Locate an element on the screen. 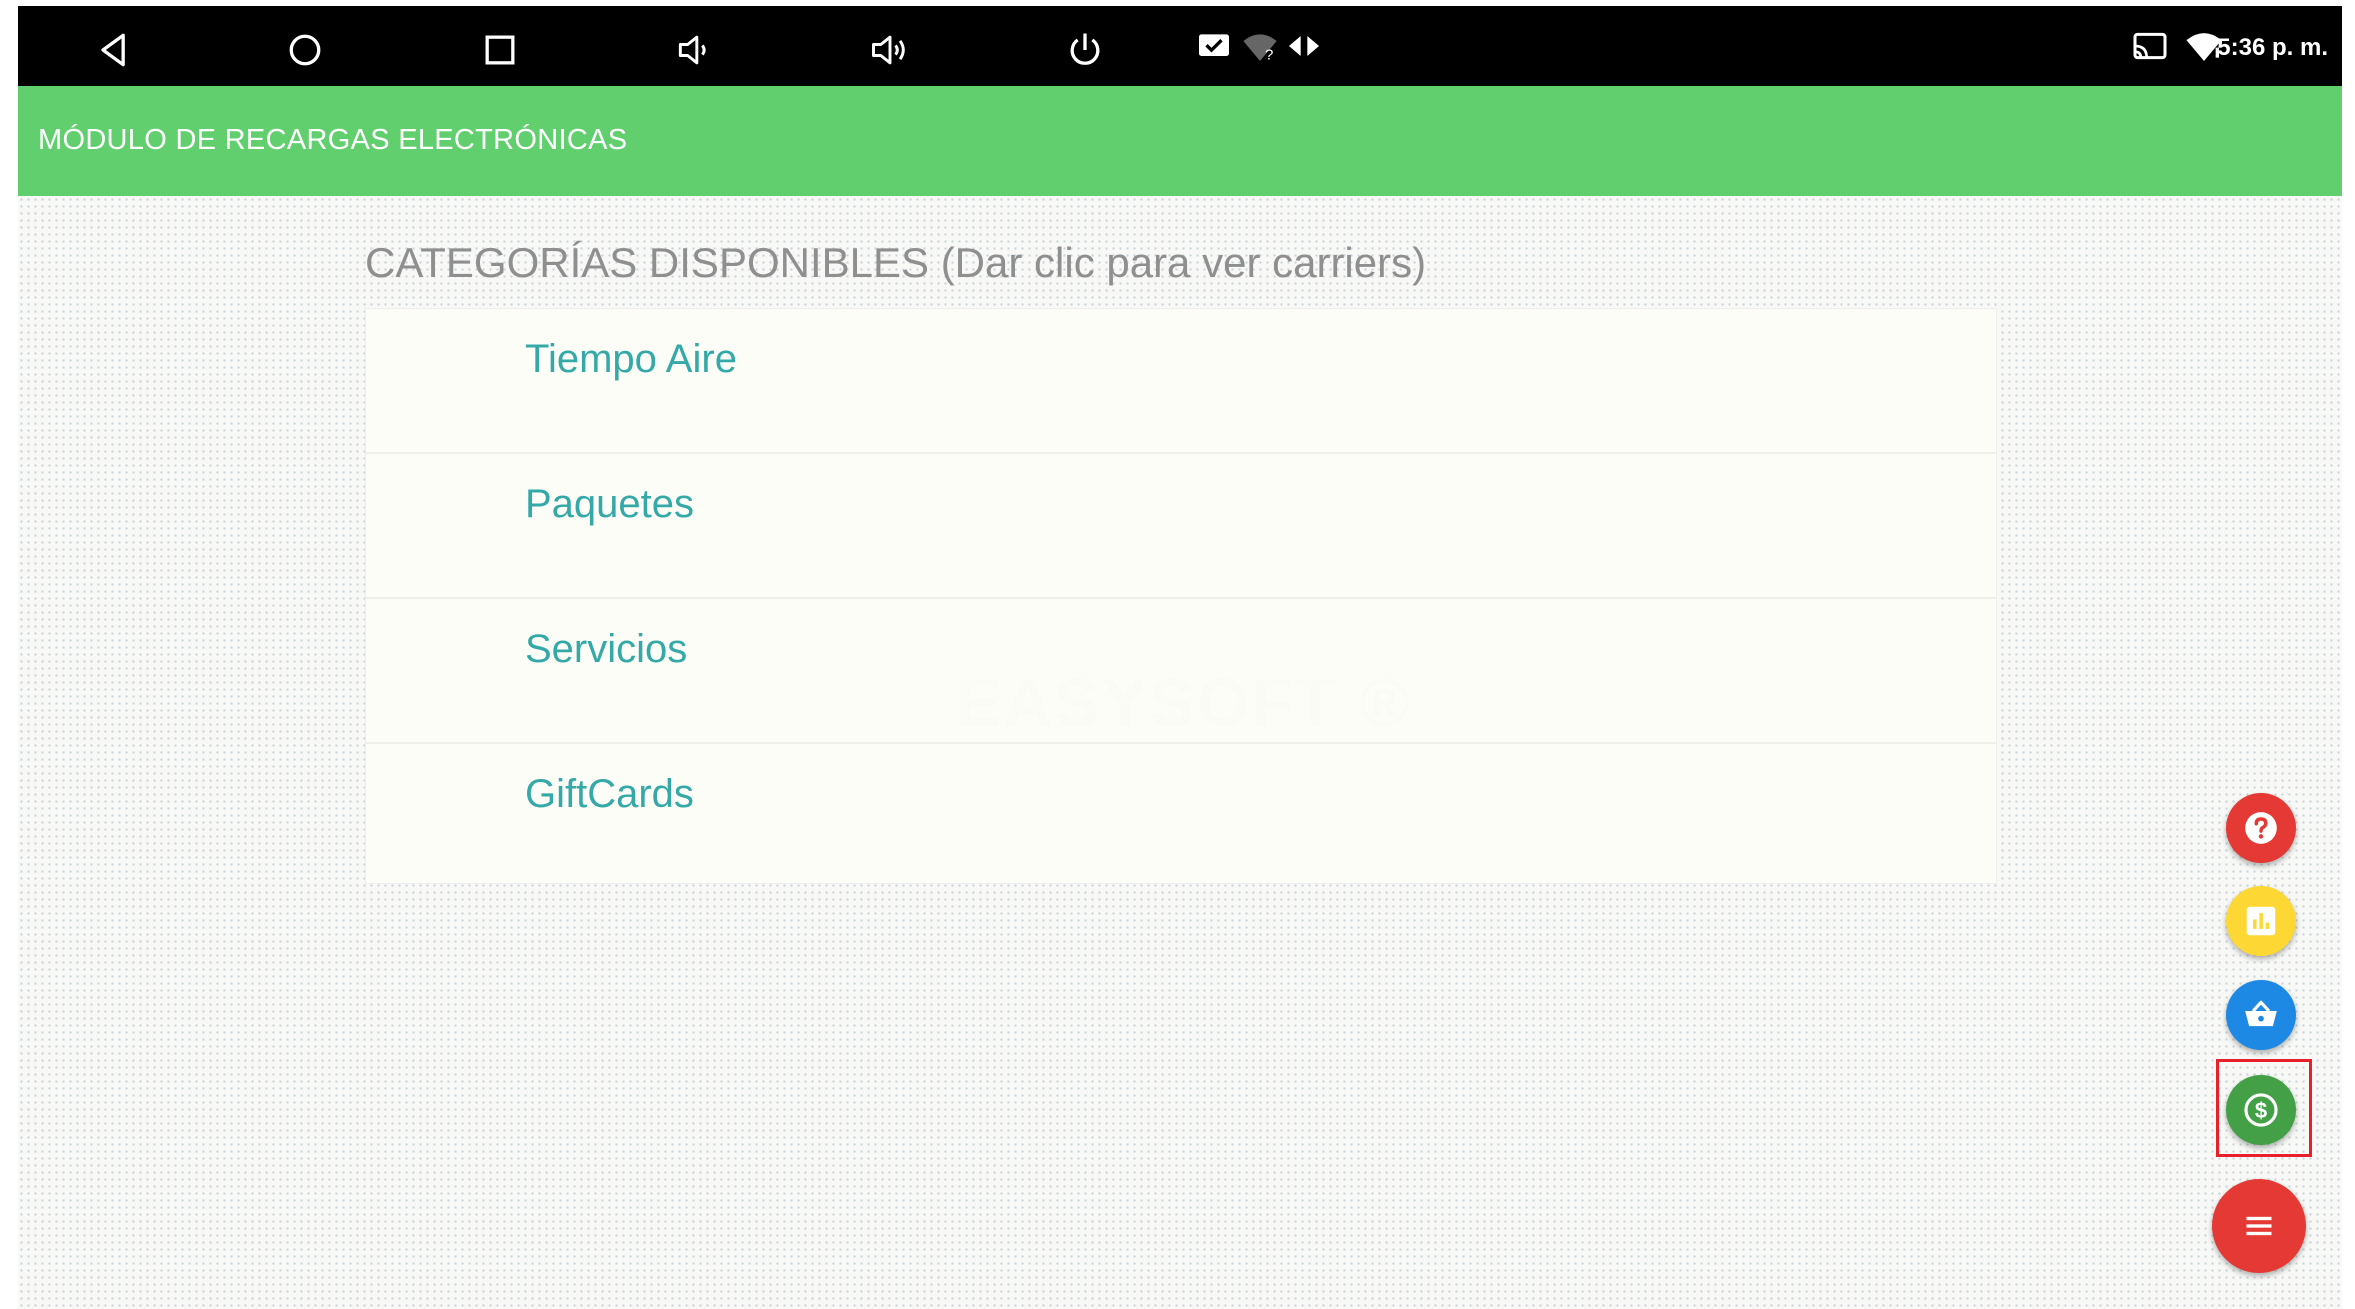 The width and height of the screenshot is (2355, 1309). help-button is located at coordinates (2261, 828).